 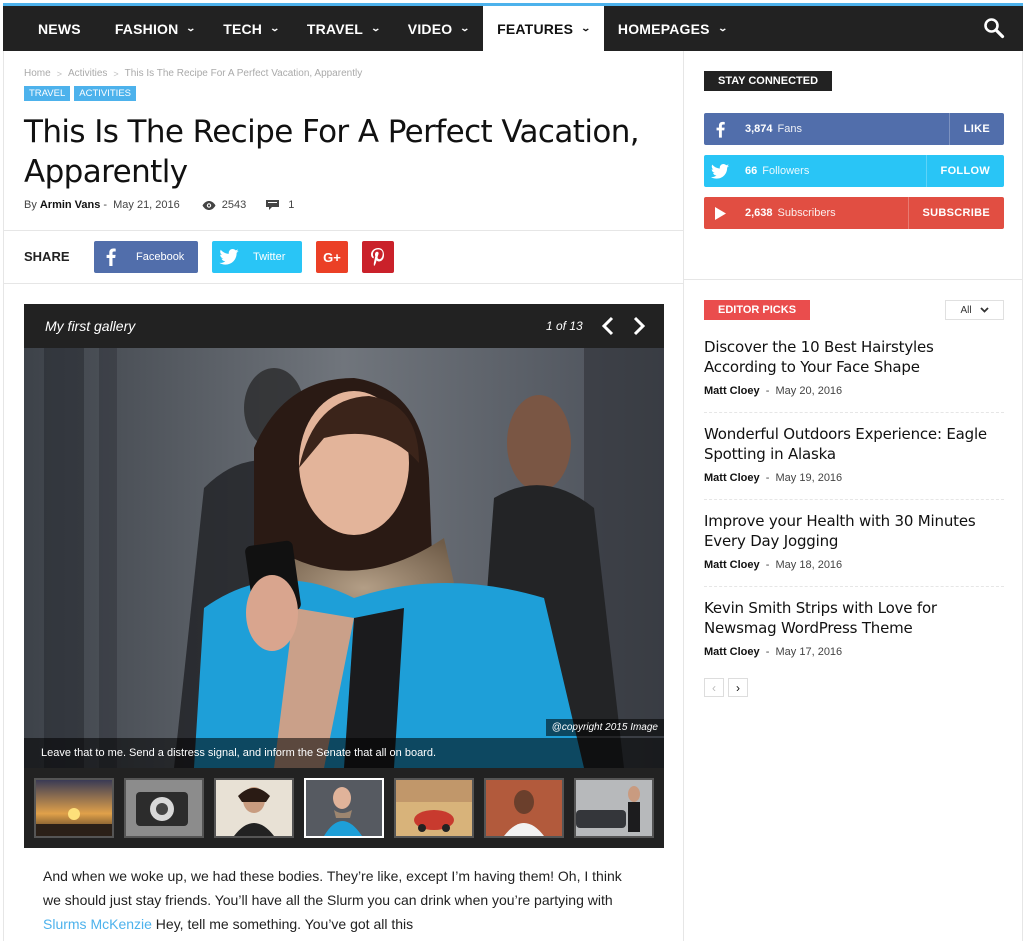 What do you see at coordinates (90, 326) in the screenshot?
I see `gallery-title: My first gallery` at bounding box center [90, 326].